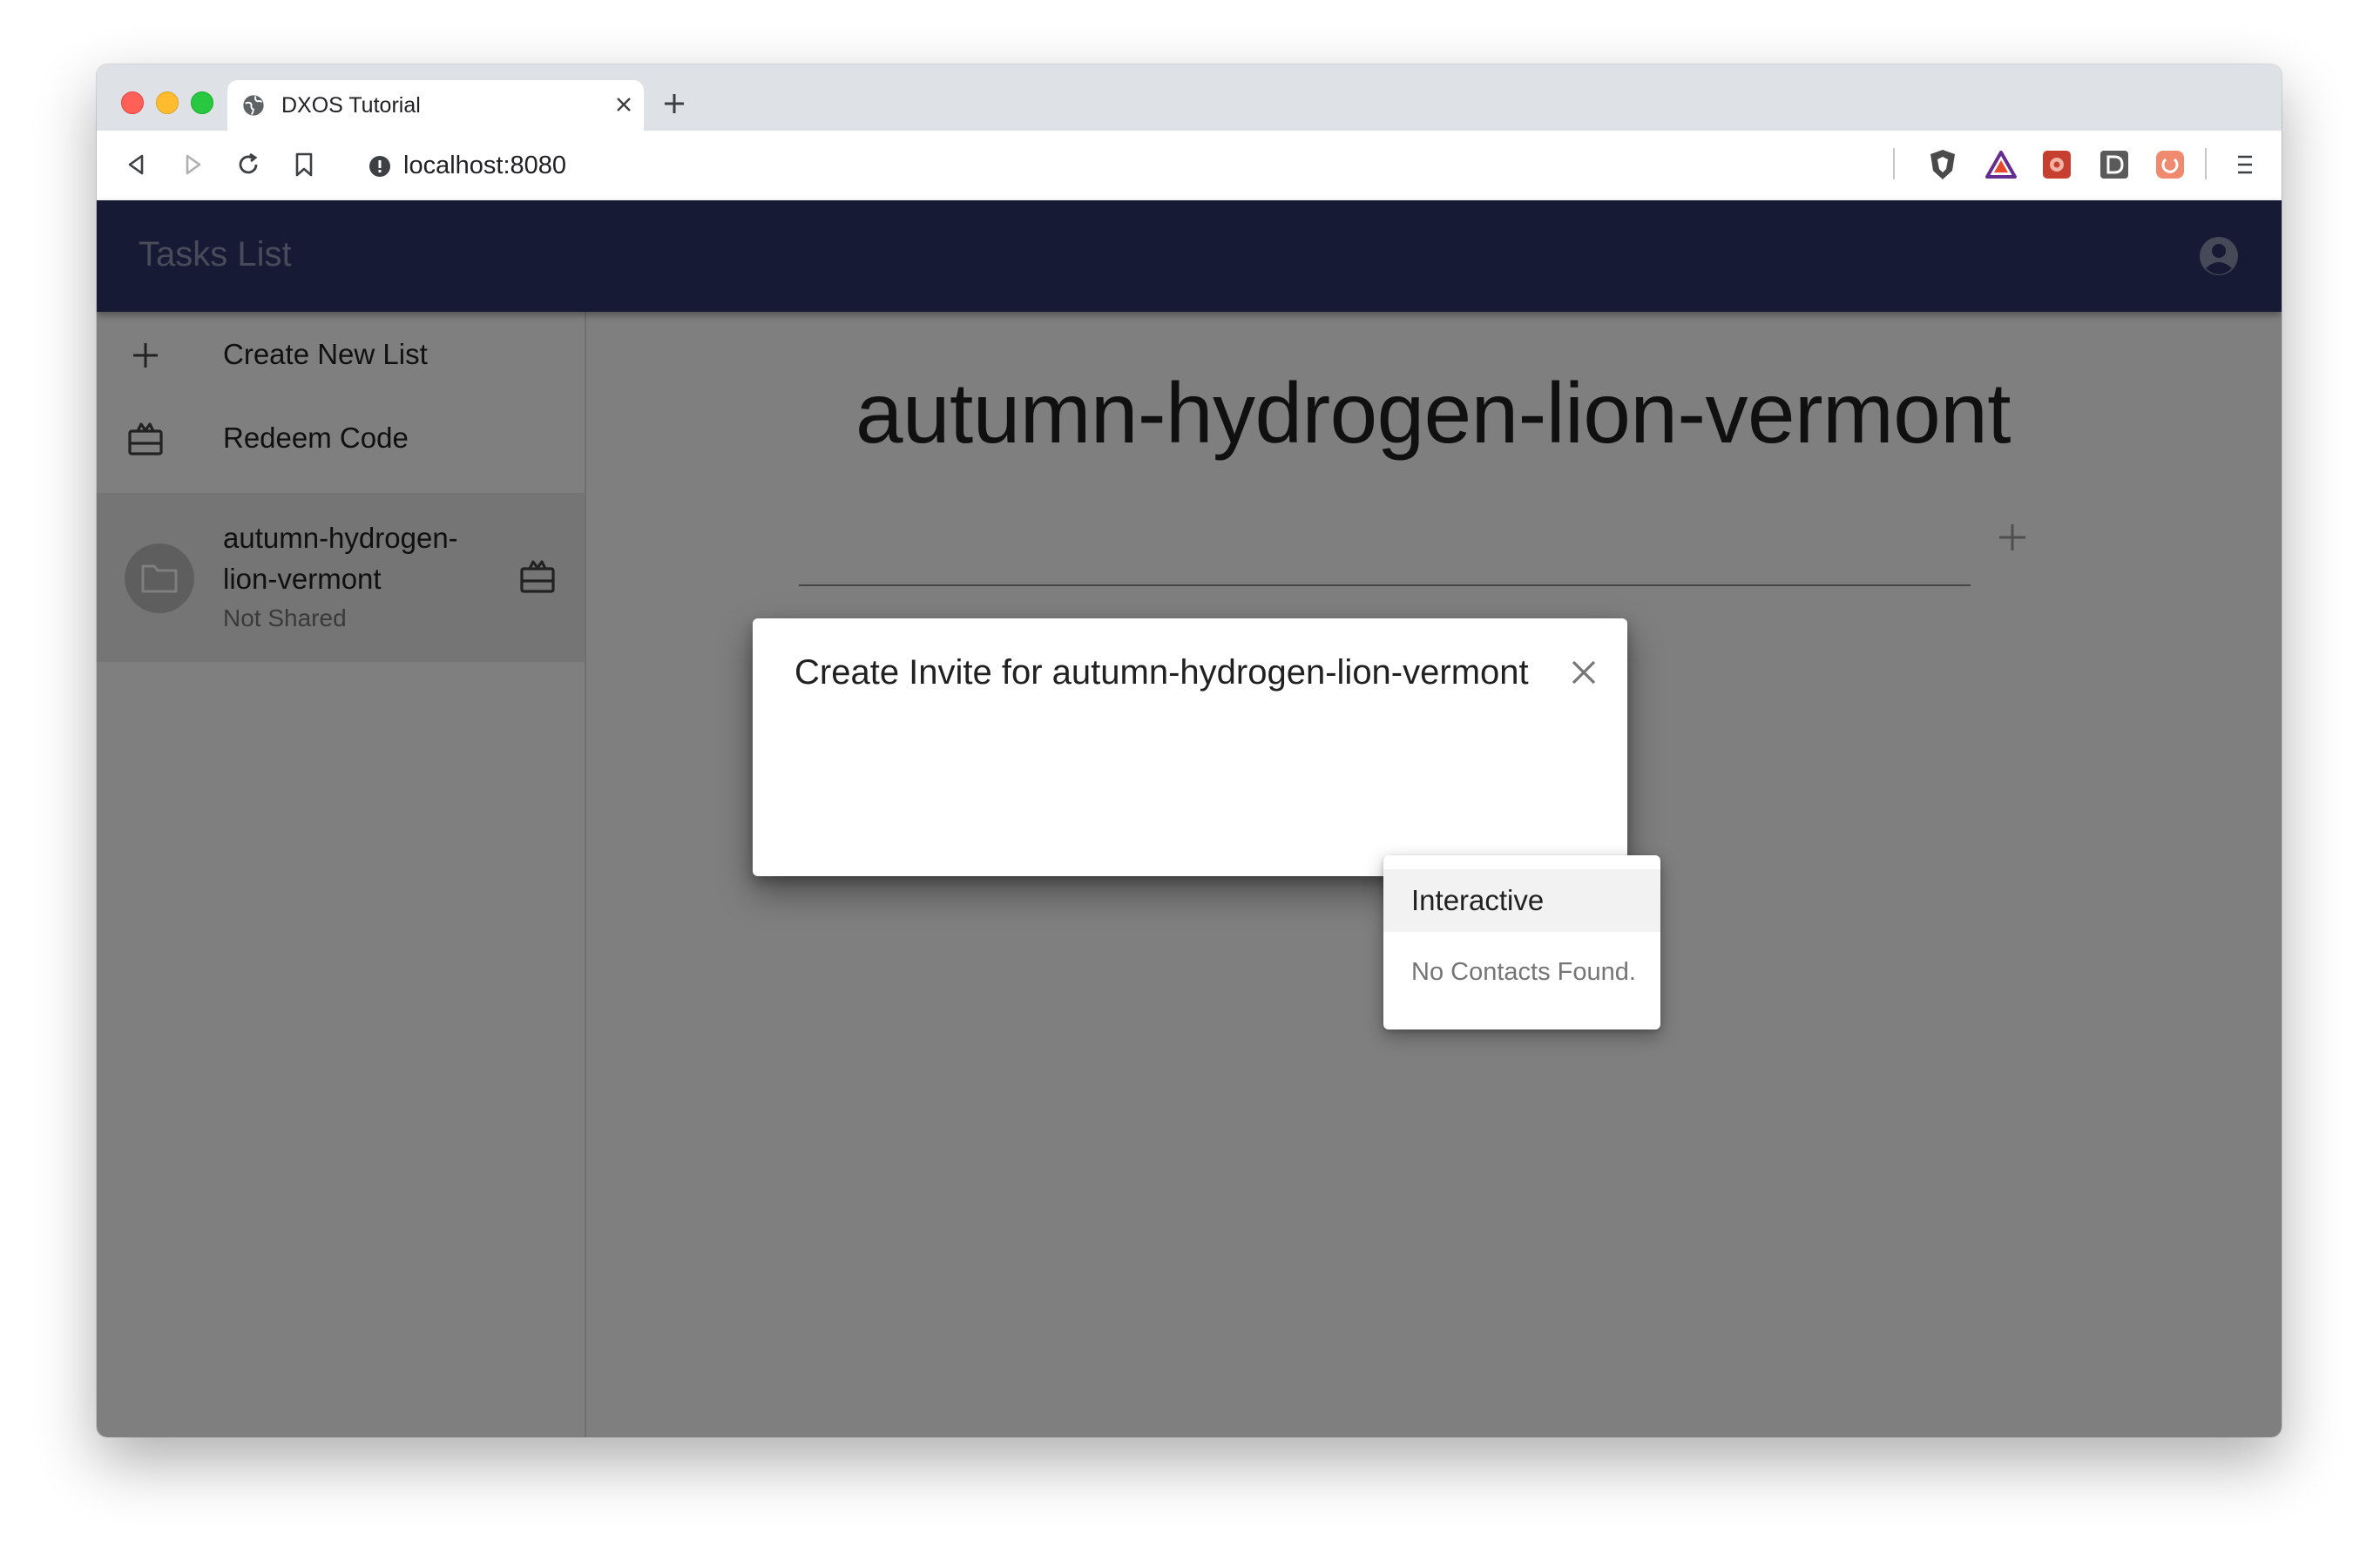 This screenshot has height=1566, width=2380. Describe the element at coordinates (623, 104) in the screenshot. I see `tab-close-icon` at that location.